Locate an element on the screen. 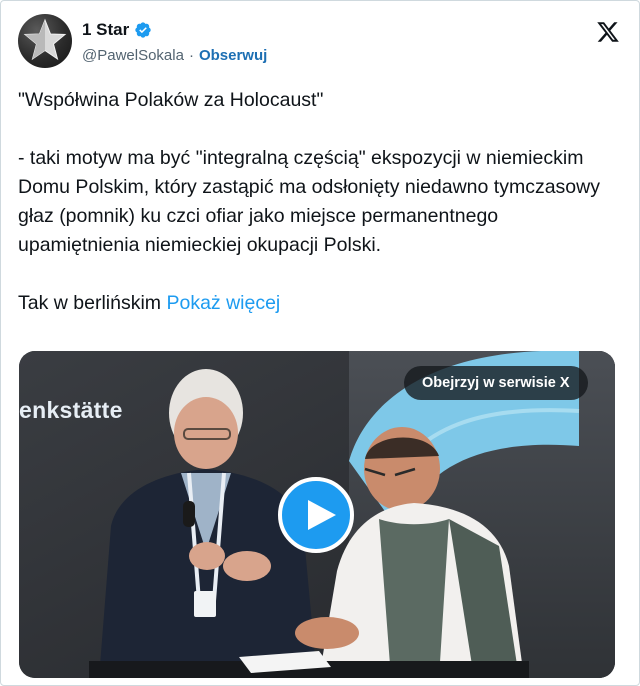 Image resolution: width=640 pixels, height=686 pixels. handle-row: @PawelSokala · Obserwuj is located at coordinates (174, 55).